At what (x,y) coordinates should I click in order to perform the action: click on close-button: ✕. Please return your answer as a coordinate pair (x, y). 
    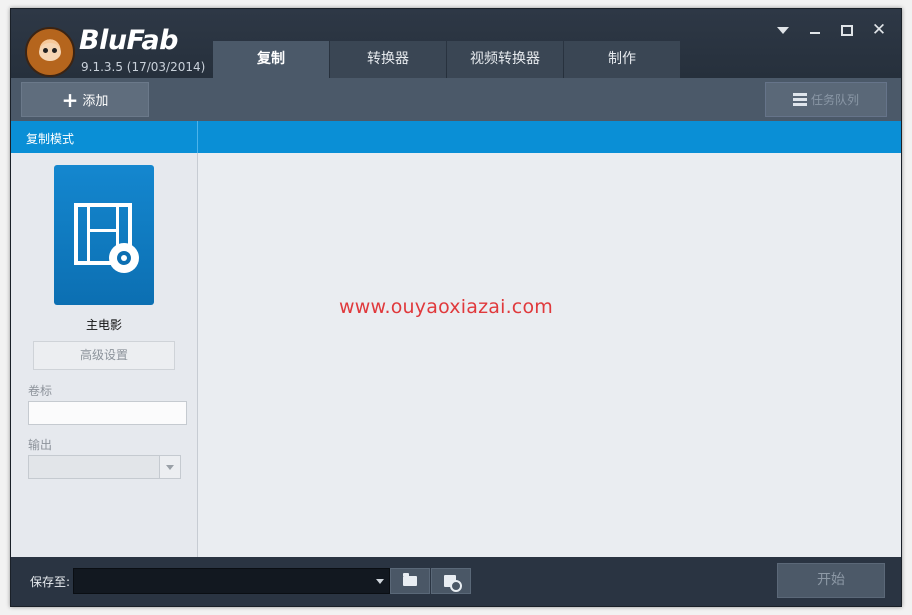
    Looking at the image, I should click on (879, 30).